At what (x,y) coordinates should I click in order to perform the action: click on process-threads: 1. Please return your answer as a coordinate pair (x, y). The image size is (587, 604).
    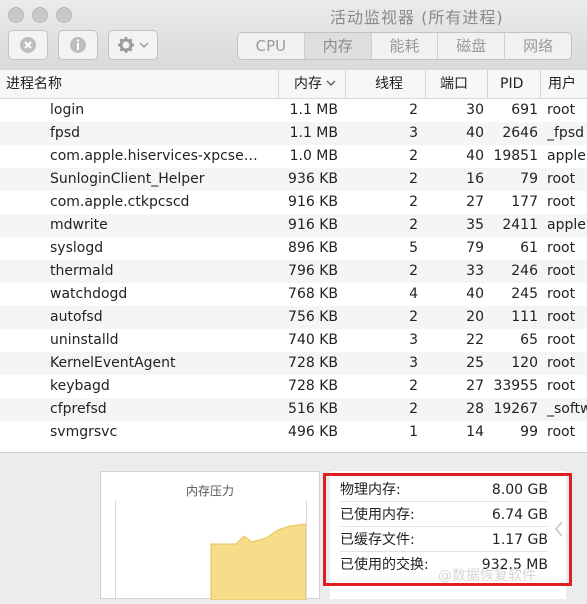
    Looking at the image, I should click on (413, 432).